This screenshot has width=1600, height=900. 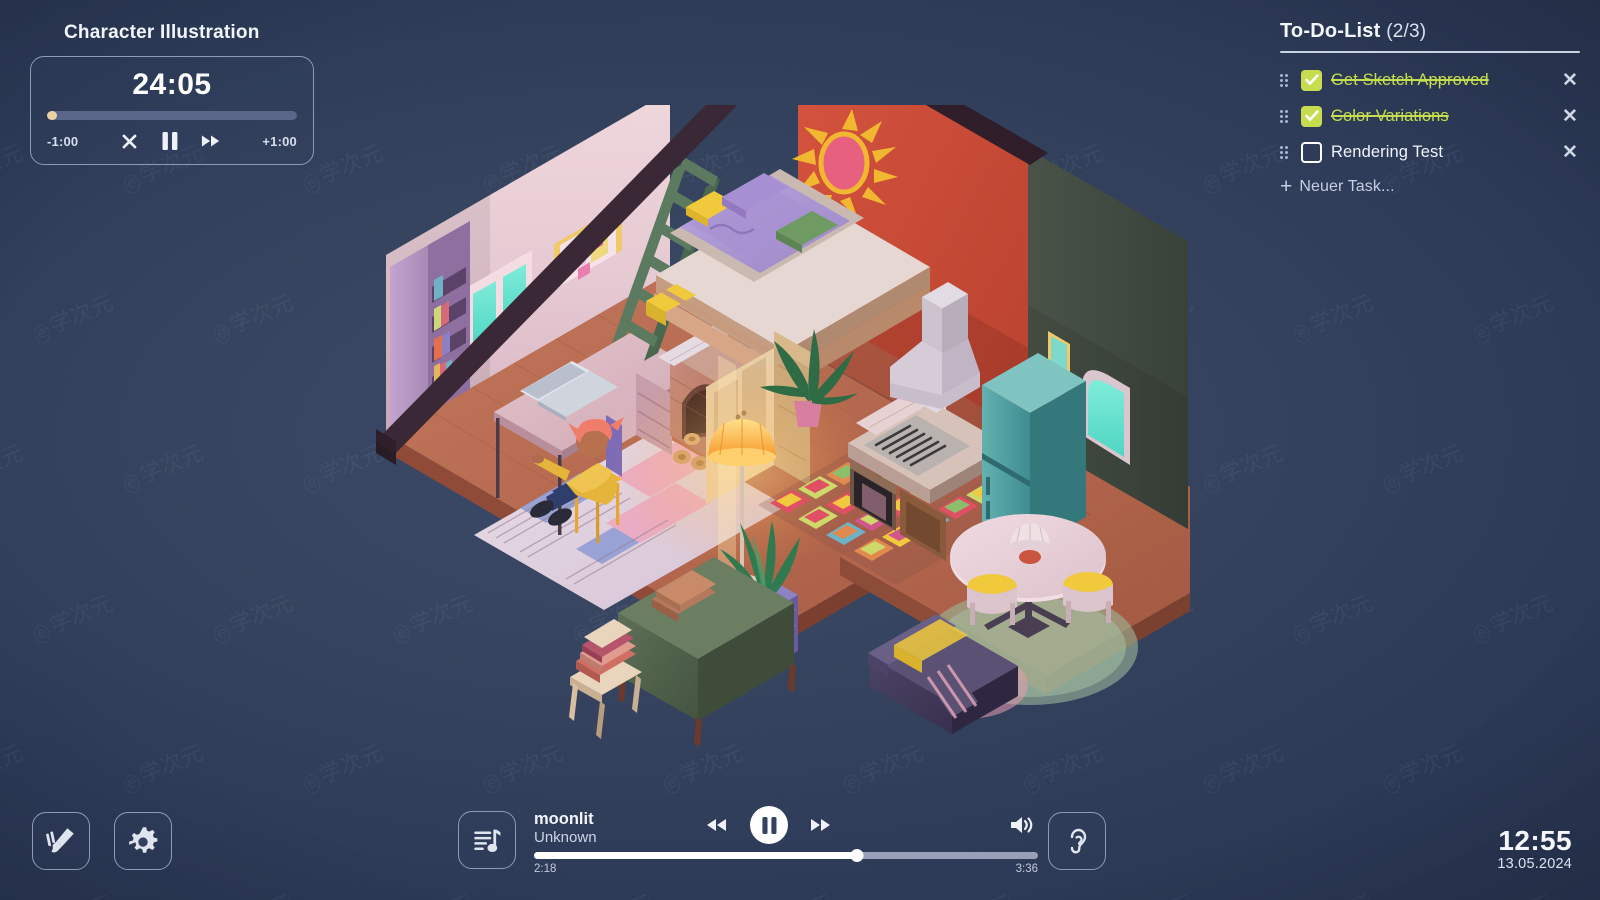 I want to click on music-player: moonlit Unknown 2:18 3:36, so click(x=748, y=840).